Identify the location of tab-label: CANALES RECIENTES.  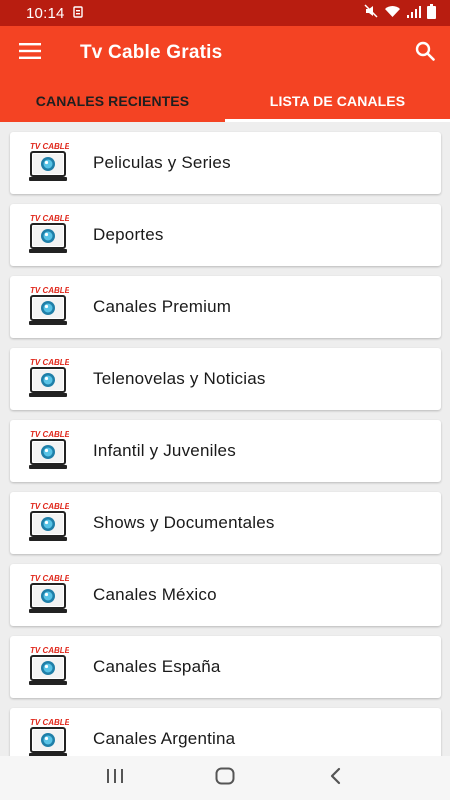
(112, 101).